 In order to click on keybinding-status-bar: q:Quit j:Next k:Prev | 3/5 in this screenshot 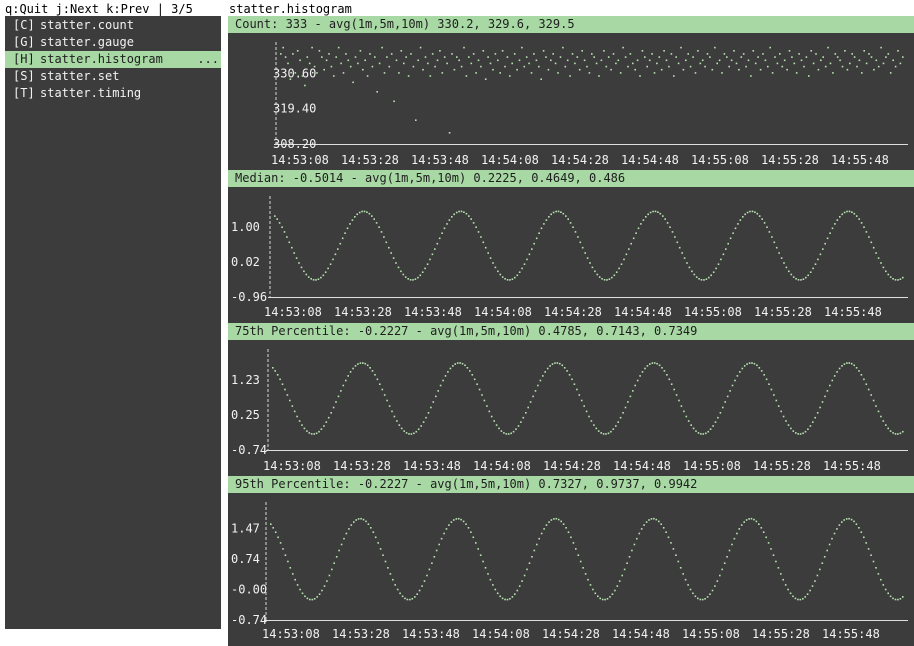, I will do `click(99, 9)`.